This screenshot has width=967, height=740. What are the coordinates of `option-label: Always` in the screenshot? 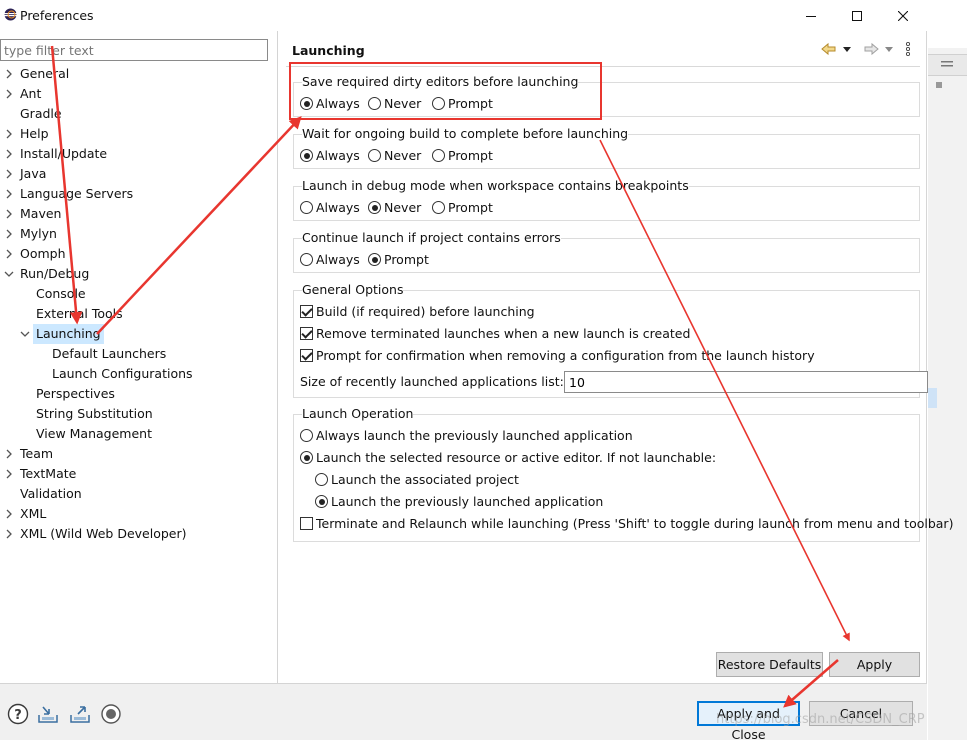 It's located at (338, 259).